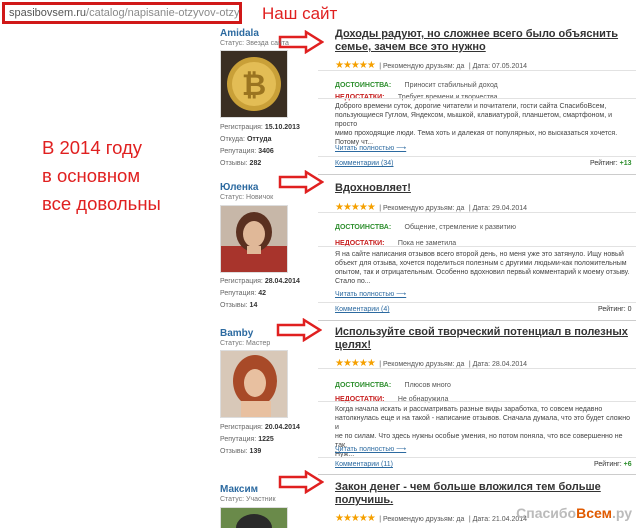 Image resolution: width=640 pixels, height=528 pixels. I want to click on avatar: ₿, so click(254, 84).